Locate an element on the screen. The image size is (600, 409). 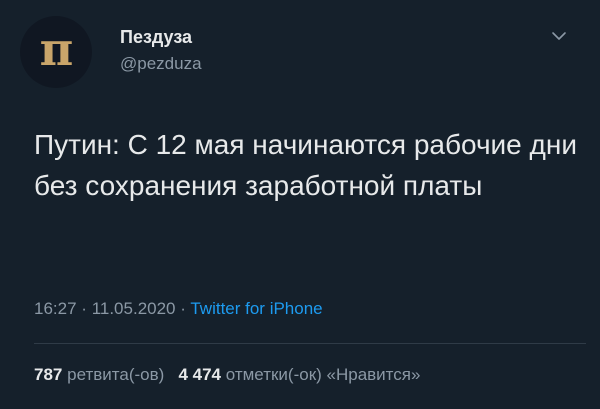
divider is located at coordinates (310, 343).